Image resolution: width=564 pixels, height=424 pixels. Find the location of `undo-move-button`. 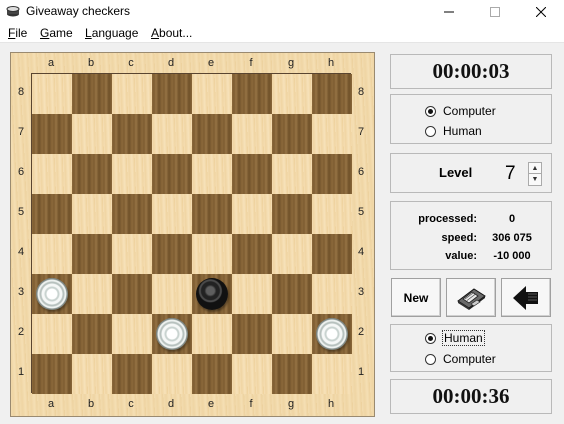

undo-move-button is located at coordinates (526, 297).